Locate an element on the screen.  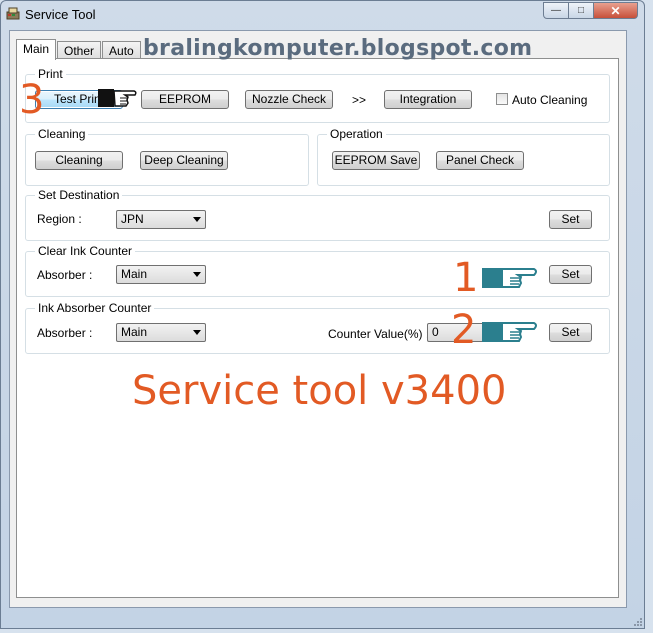
clear-ink-counter-set-button: Set is located at coordinates (570, 274).